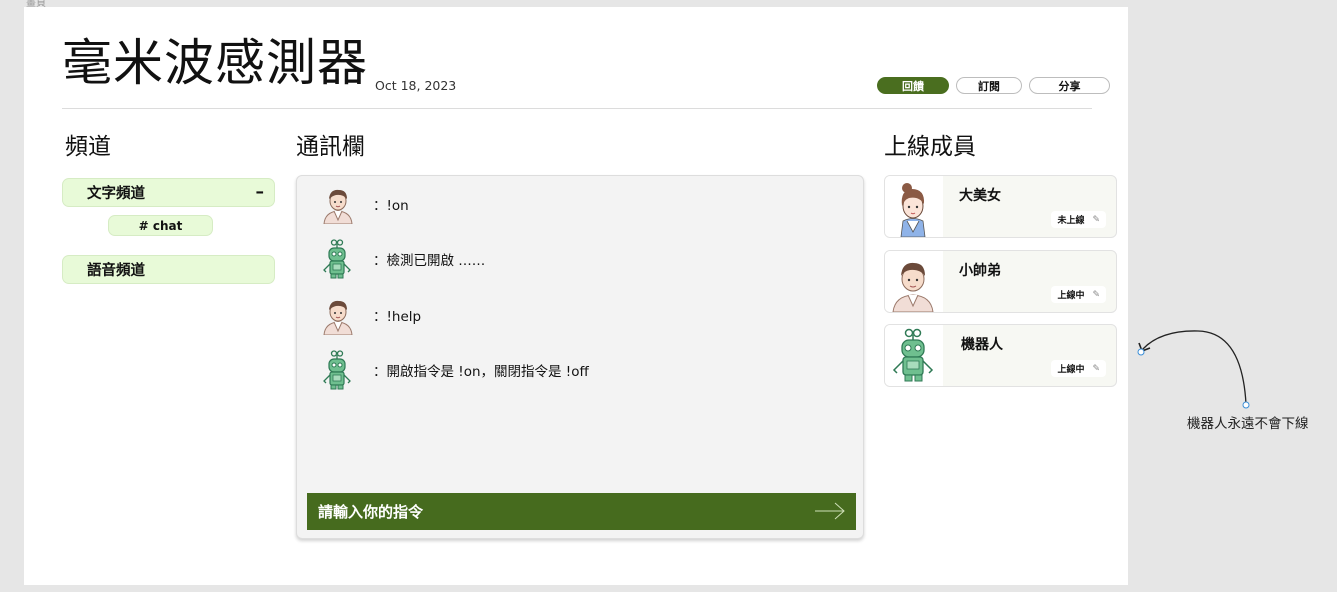 This screenshot has height=592, width=1337. I want to click on header-divider, so click(577, 108).